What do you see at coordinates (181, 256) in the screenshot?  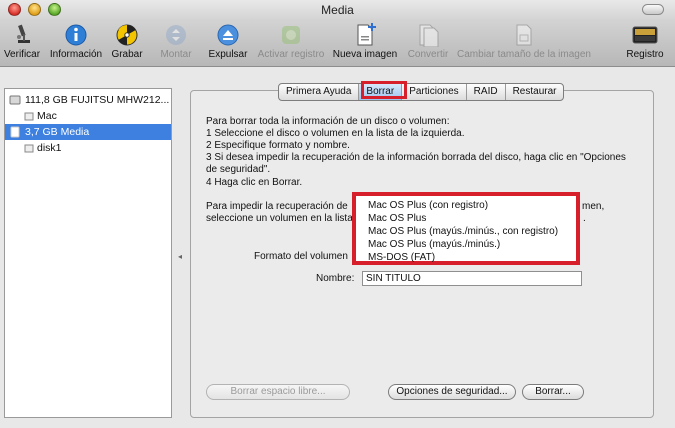 I see `split-view-handle: ◂` at bounding box center [181, 256].